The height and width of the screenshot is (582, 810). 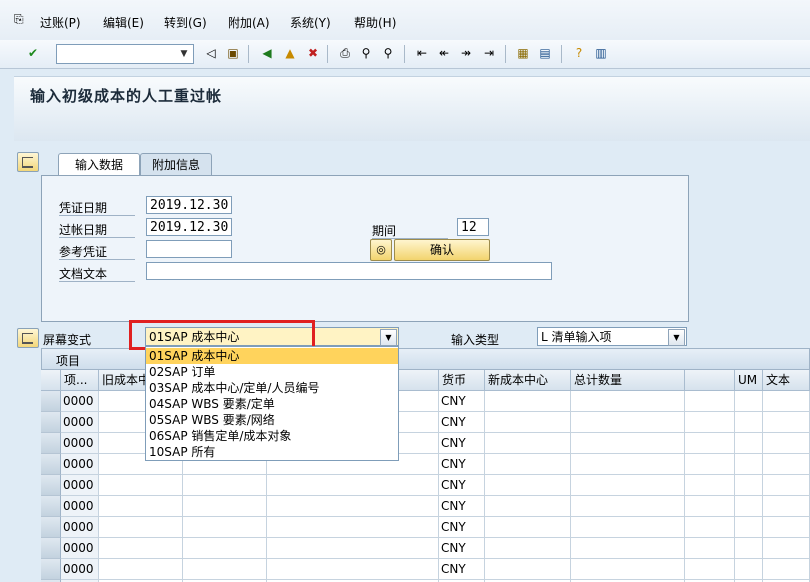 What do you see at coordinates (786, 380) in the screenshot?
I see `column-header: 文本` at bounding box center [786, 380].